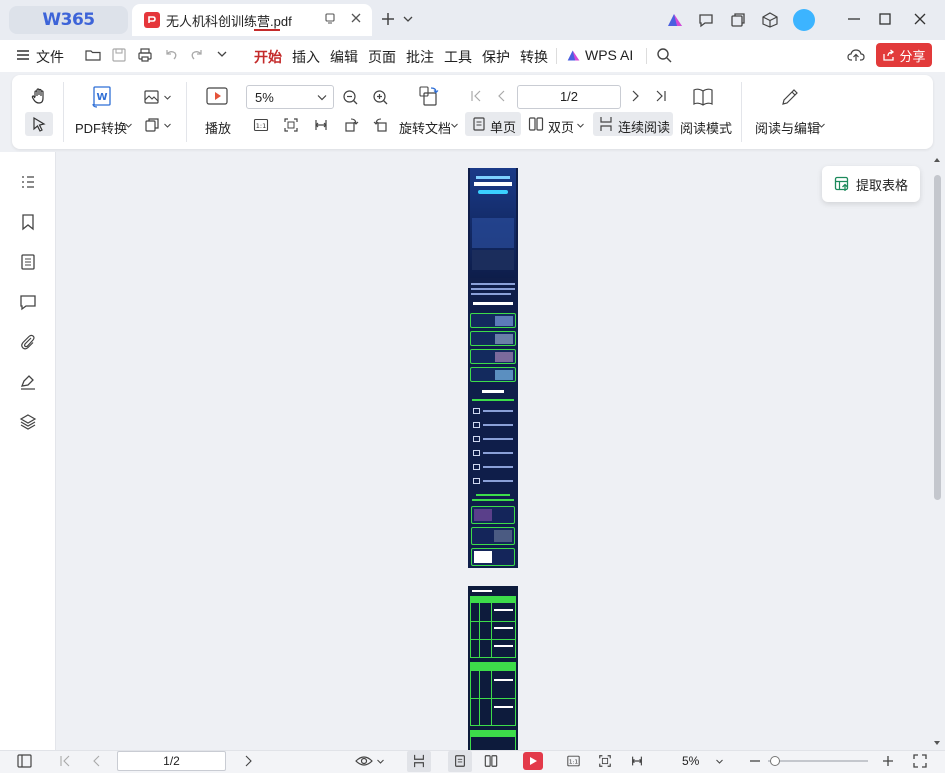 This screenshot has width=945, height=773. Describe the element at coordinates (268, 57) in the screenshot. I see `menu-start: 开始` at that location.